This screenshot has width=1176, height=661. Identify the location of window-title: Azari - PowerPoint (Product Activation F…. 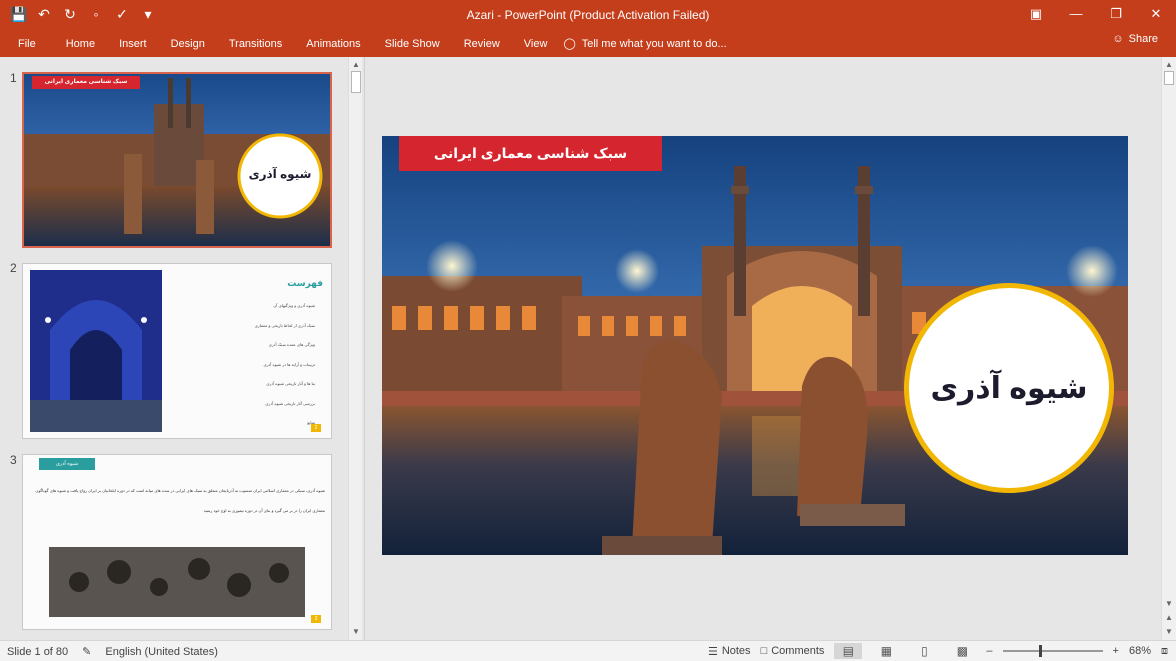
(588, 15).